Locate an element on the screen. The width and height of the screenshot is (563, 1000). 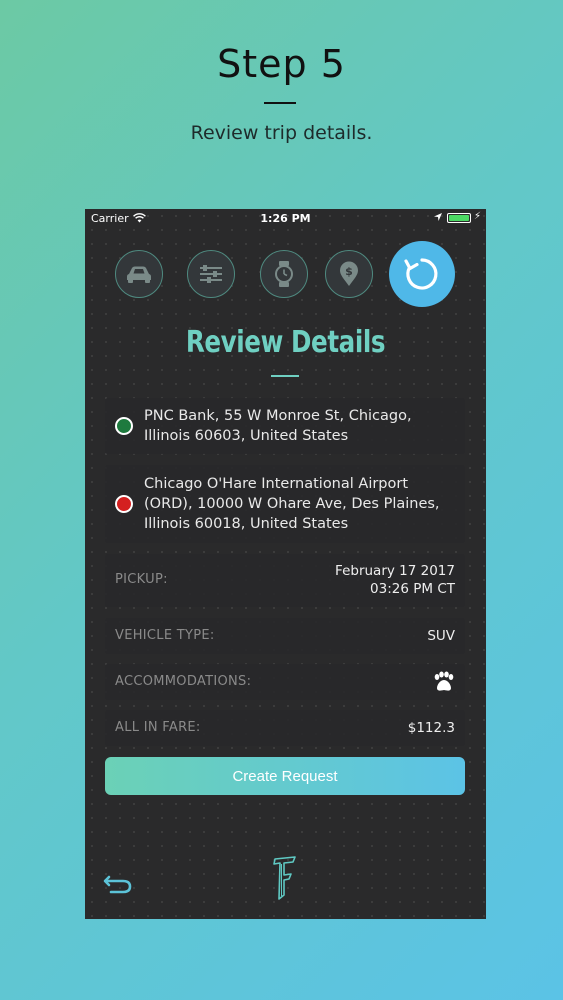
brand-logo-icon is located at coordinates (284, 878).